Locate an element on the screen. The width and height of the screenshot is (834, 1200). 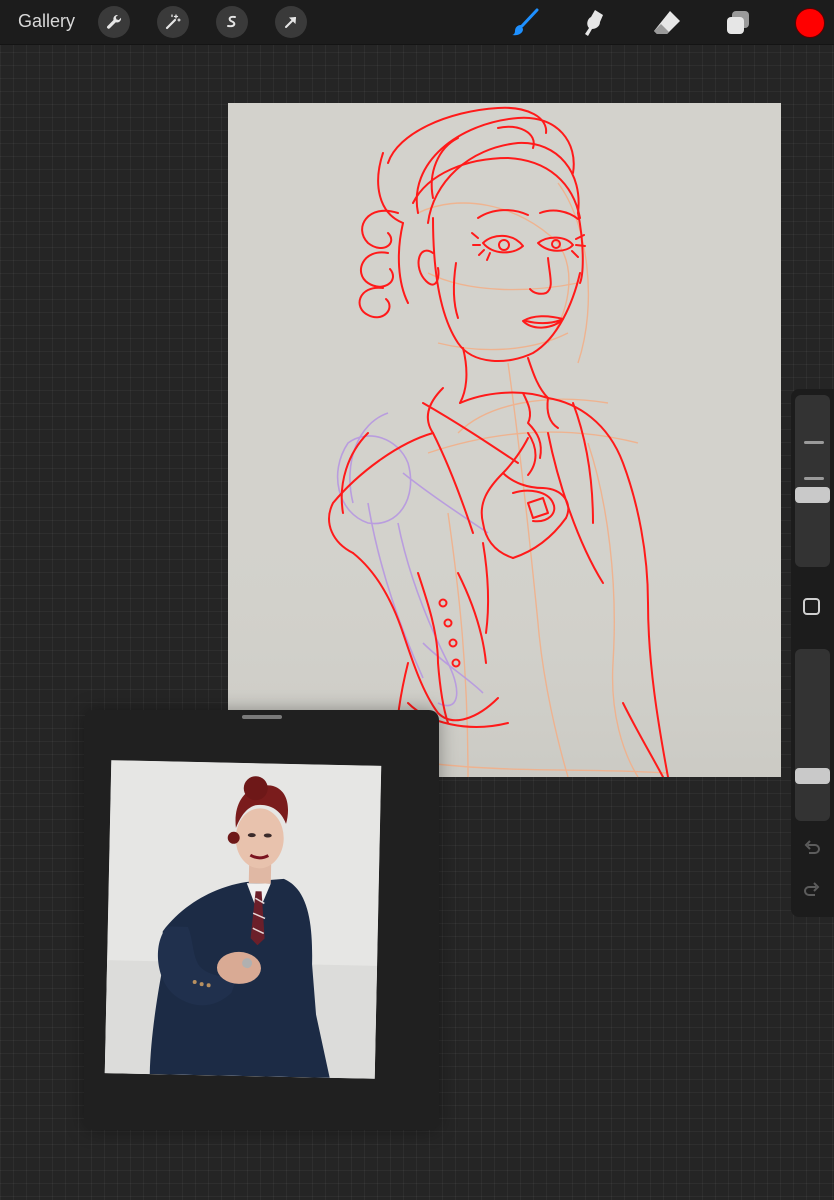
side-toolbar is located at coordinates (812, 653).